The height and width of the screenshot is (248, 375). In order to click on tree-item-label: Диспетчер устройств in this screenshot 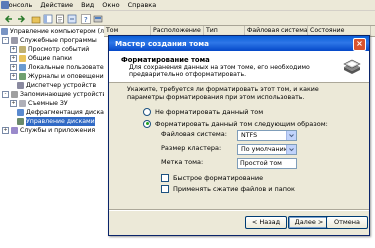, I will do `click(61, 85)`.